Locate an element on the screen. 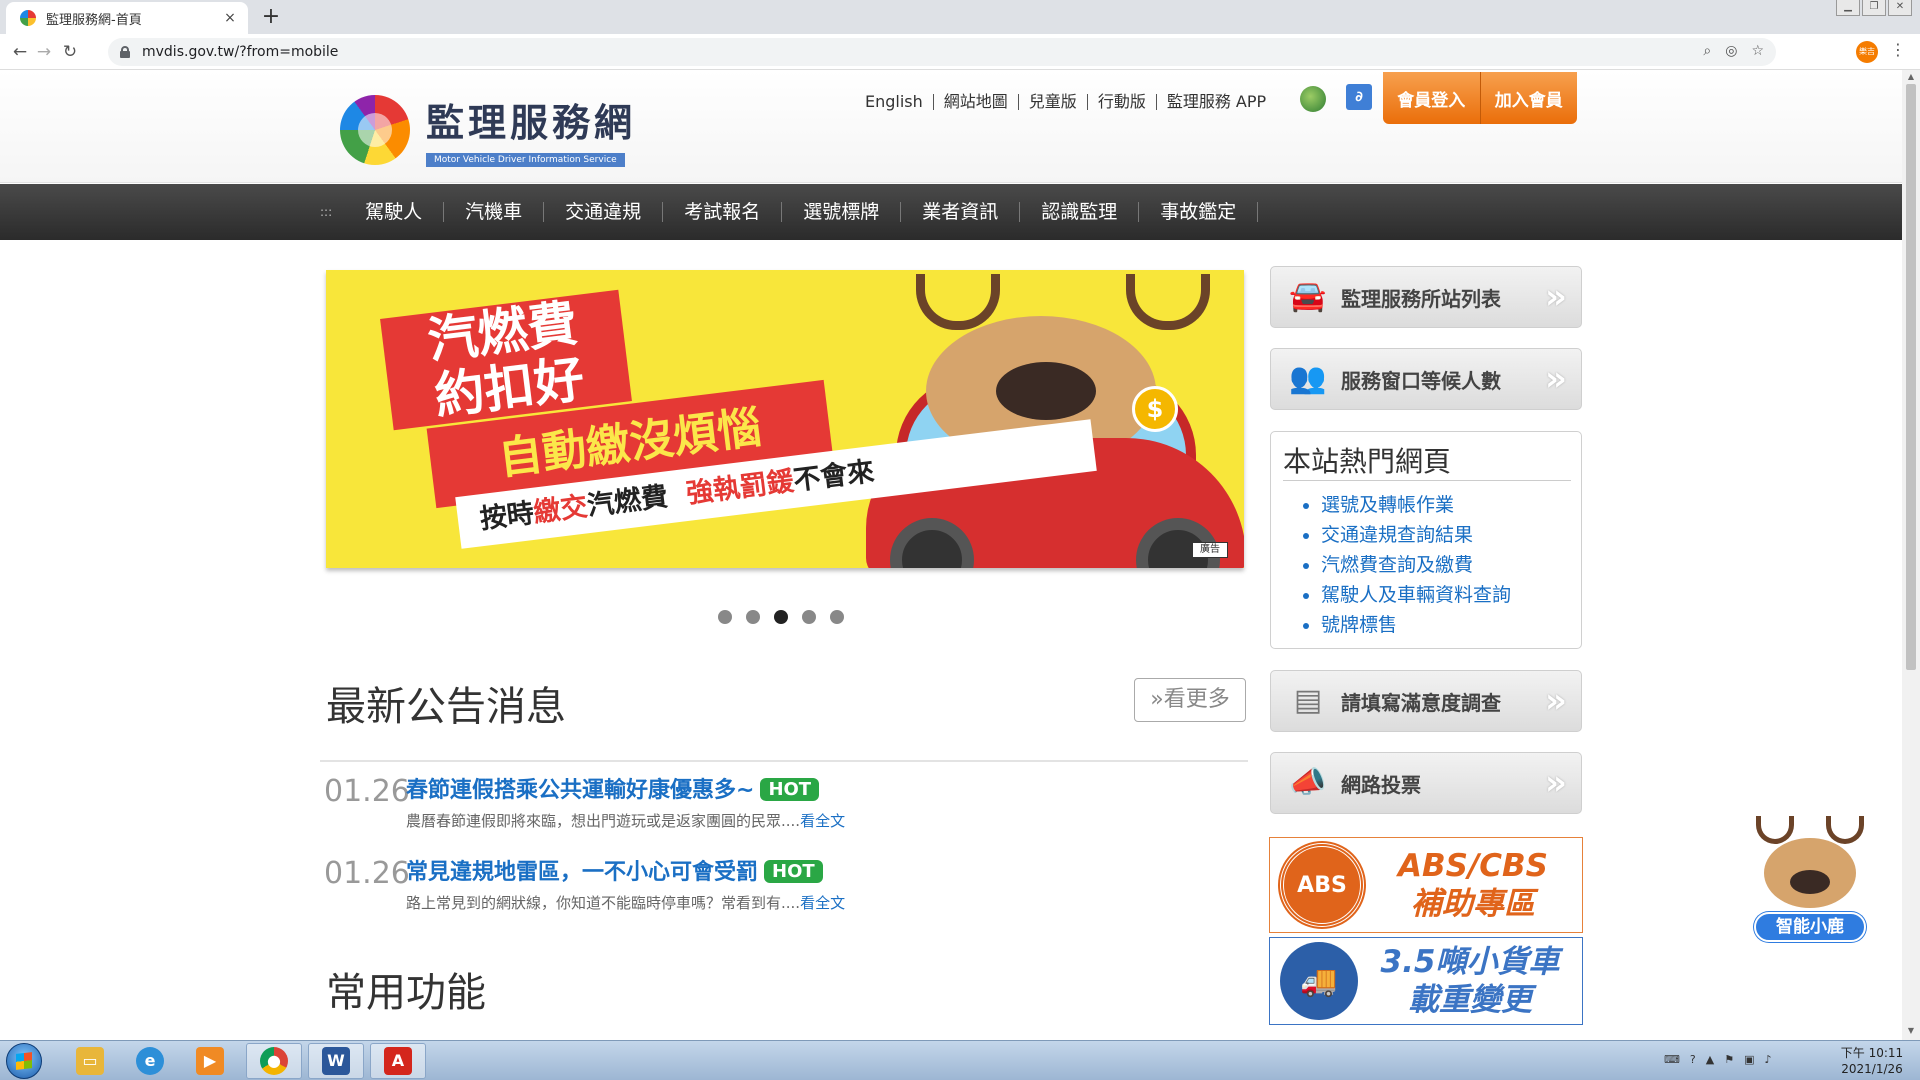 This screenshot has height=1080, width=1920. start-button is located at coordinates (24, 1061).